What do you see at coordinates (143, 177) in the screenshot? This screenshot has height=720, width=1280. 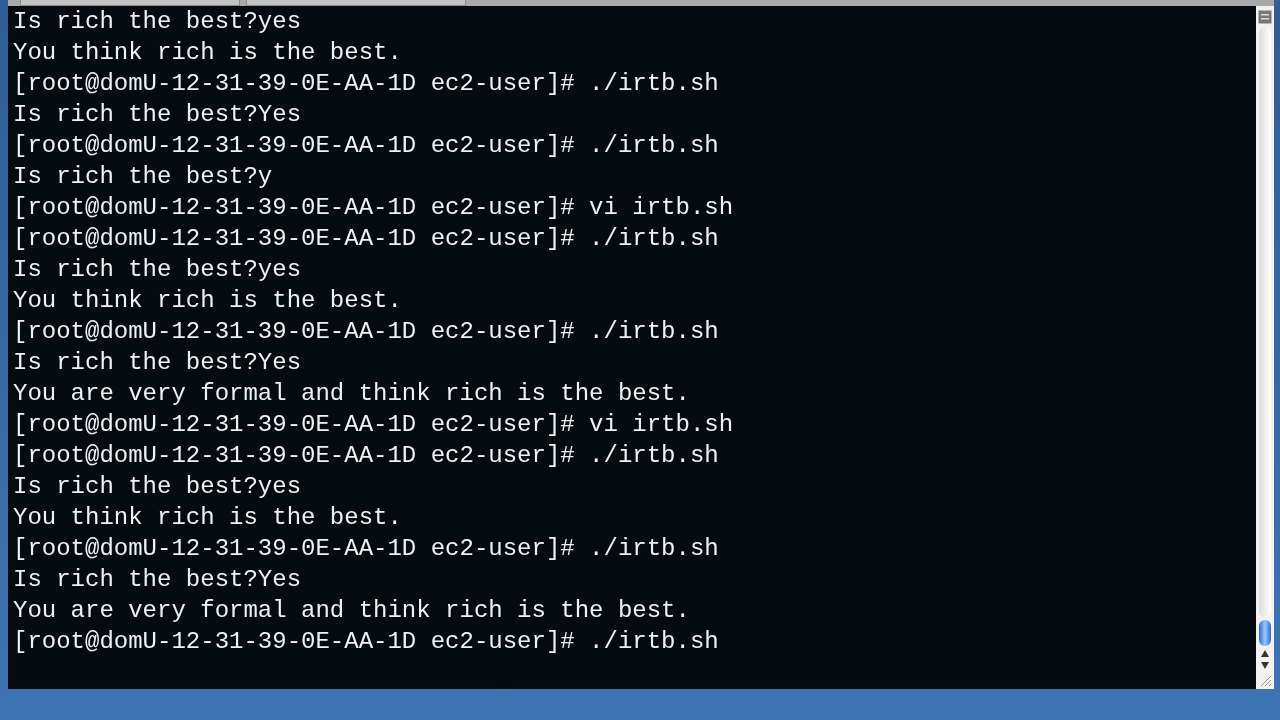 I see `terminal-line: Is rich the best?y` at bounding box center [143, 177].